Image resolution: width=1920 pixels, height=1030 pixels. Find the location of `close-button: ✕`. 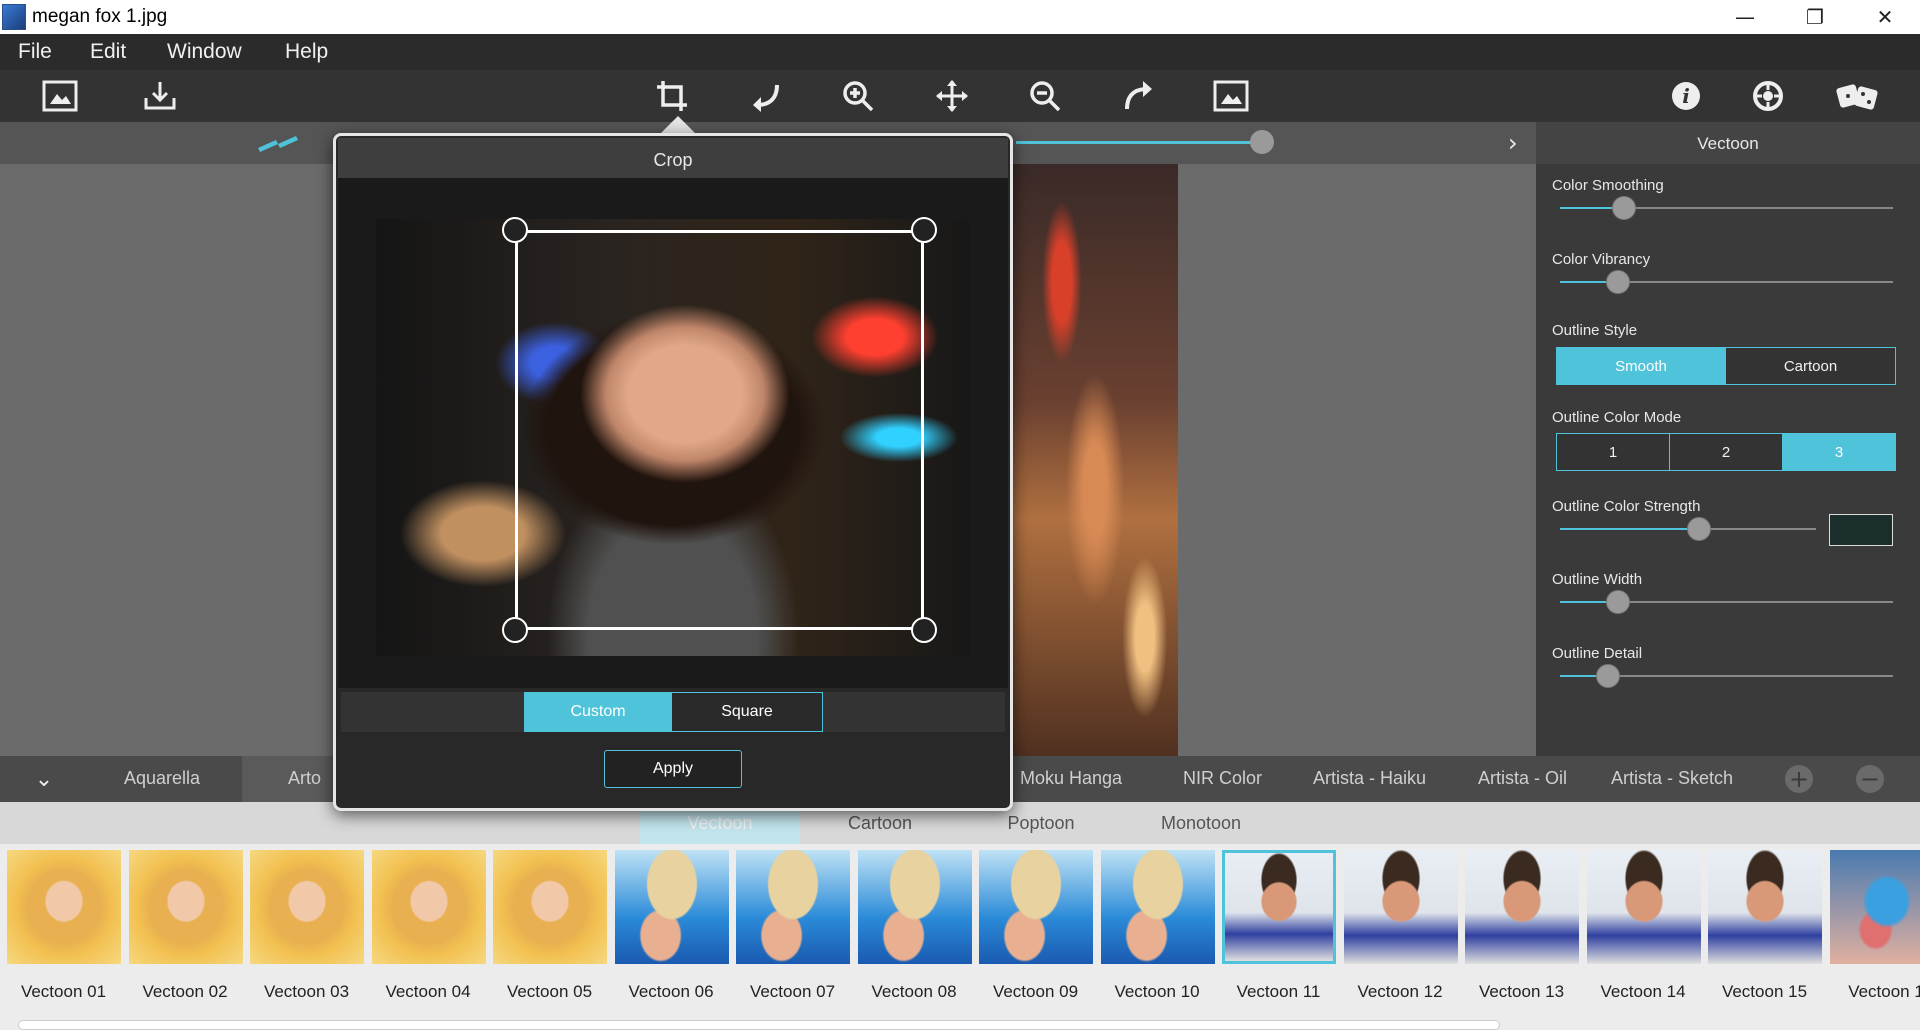

close-button: ✕ is located at coordinates (1885, 17).